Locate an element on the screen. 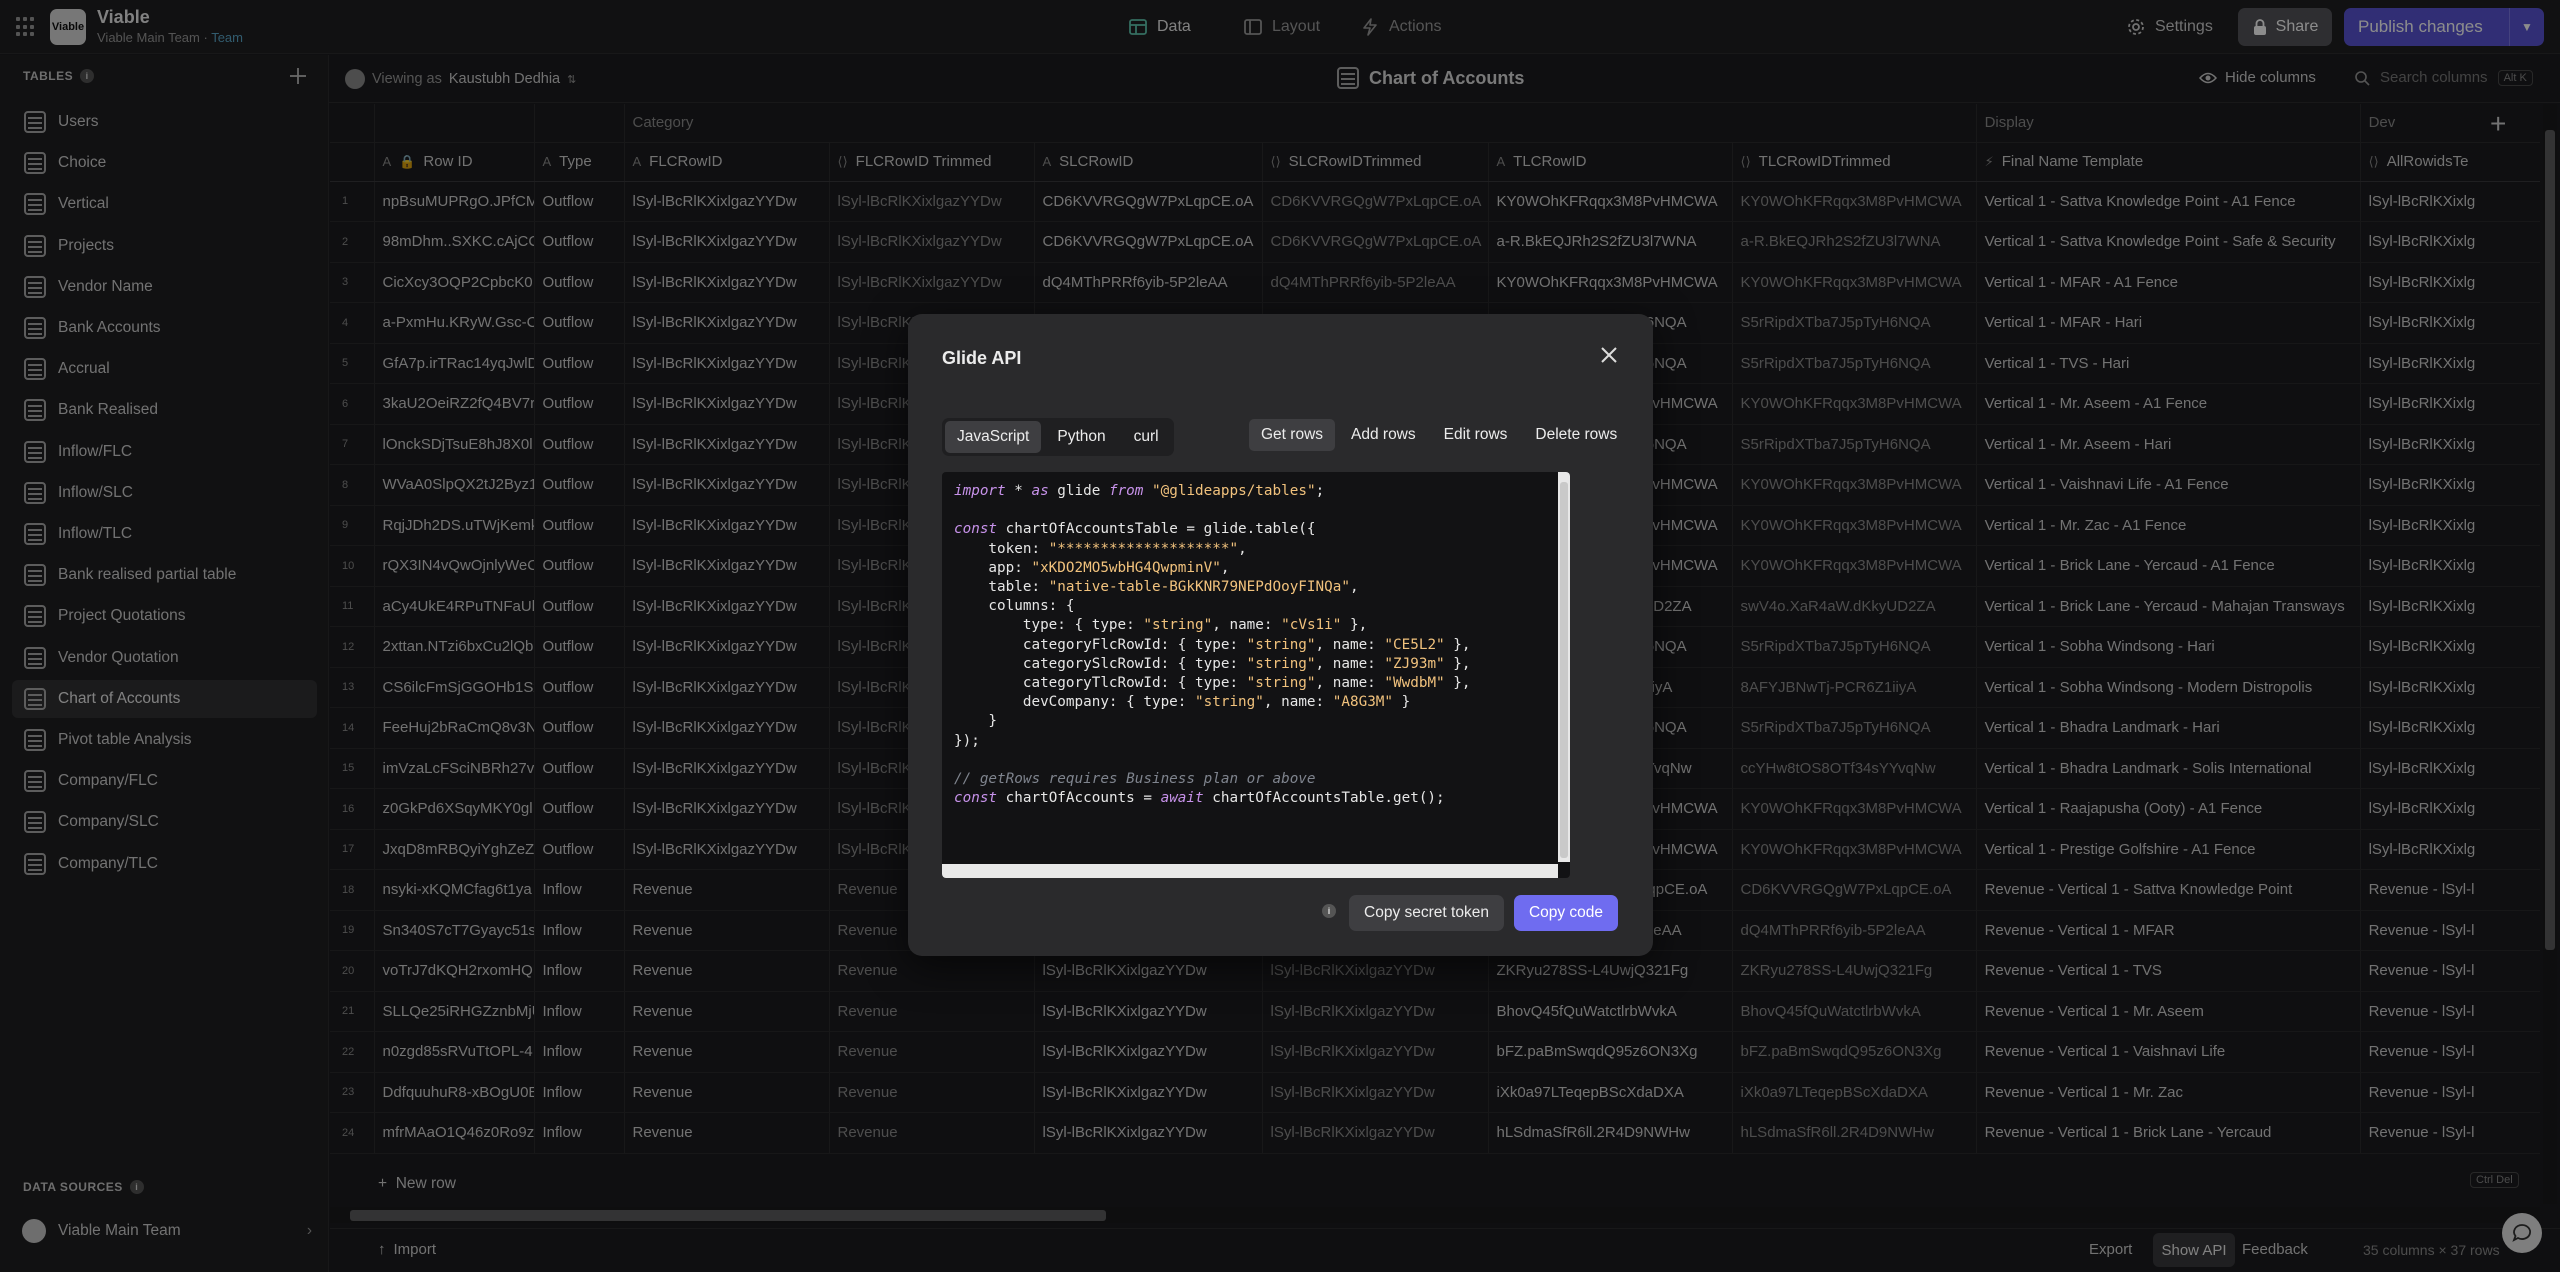 This screenshot has height=1272, width=2560. close-icon is located at coordinates (1609, 355).